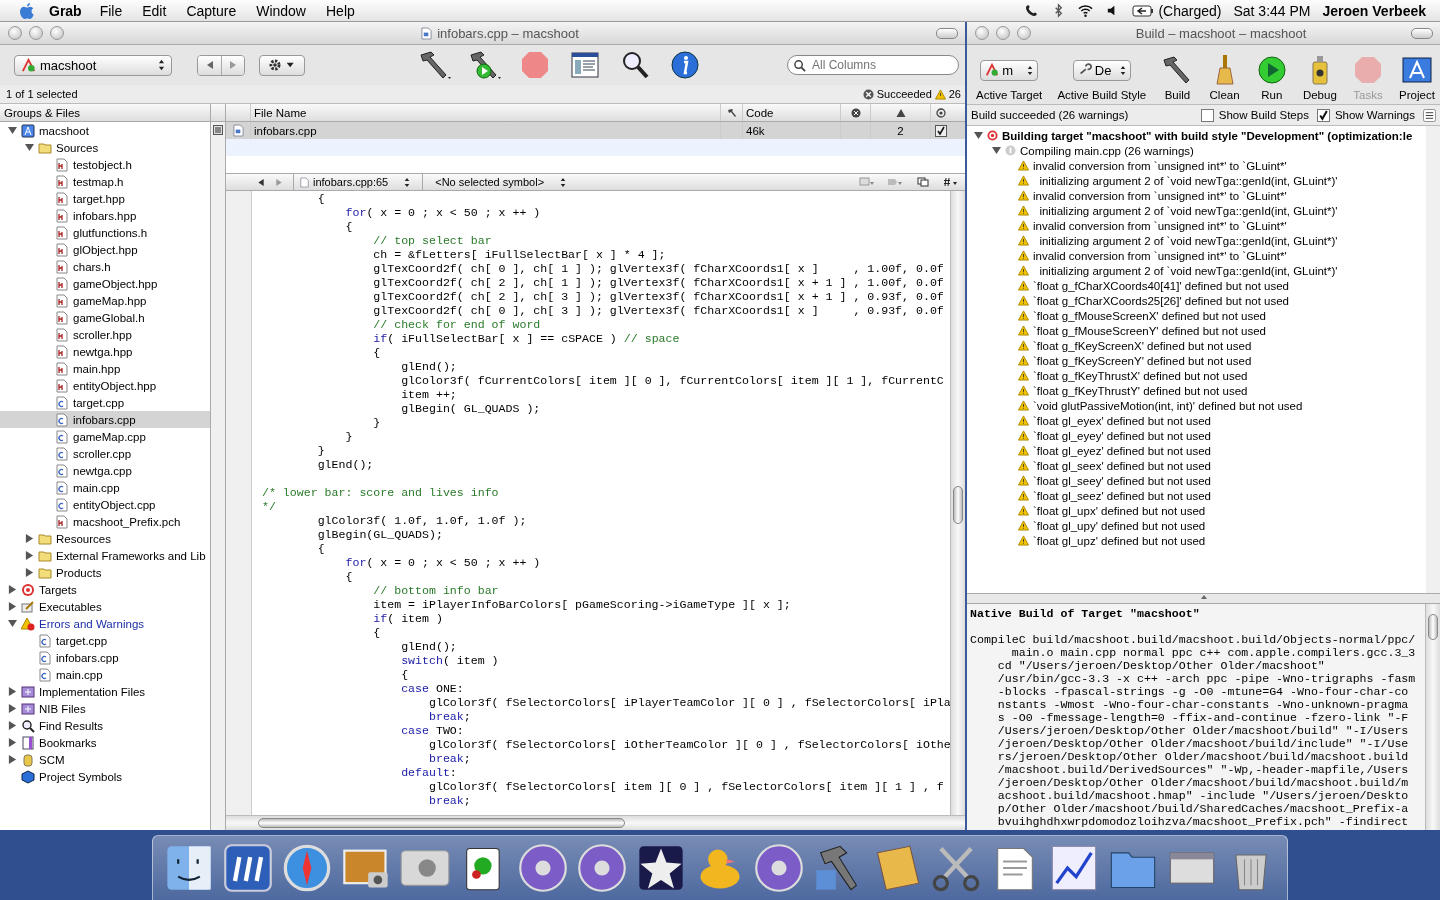 The image size is (1440, 900). I want to click on apple-logo-icon, so click(27, 10).